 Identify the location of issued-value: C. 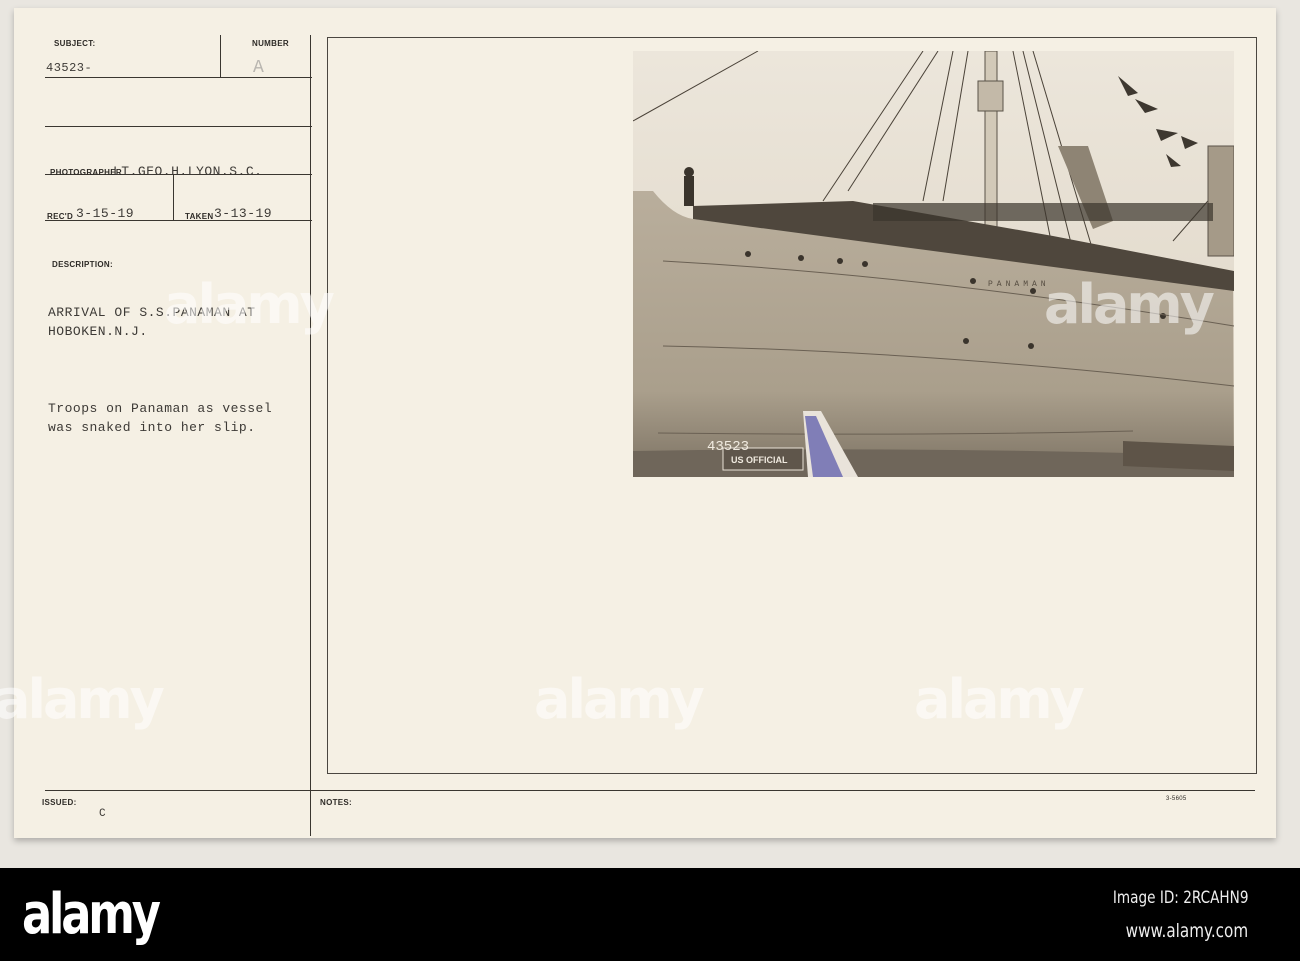
(103, 814).